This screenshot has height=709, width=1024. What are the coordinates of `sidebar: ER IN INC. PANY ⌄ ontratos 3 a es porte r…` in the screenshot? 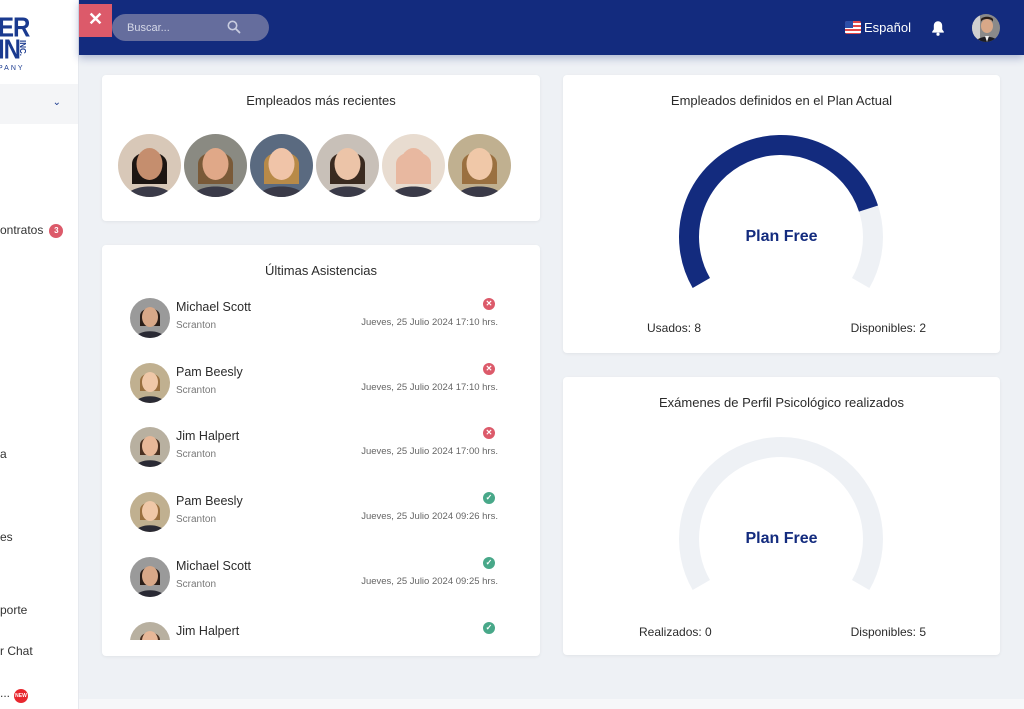 It's located at (39, 354).